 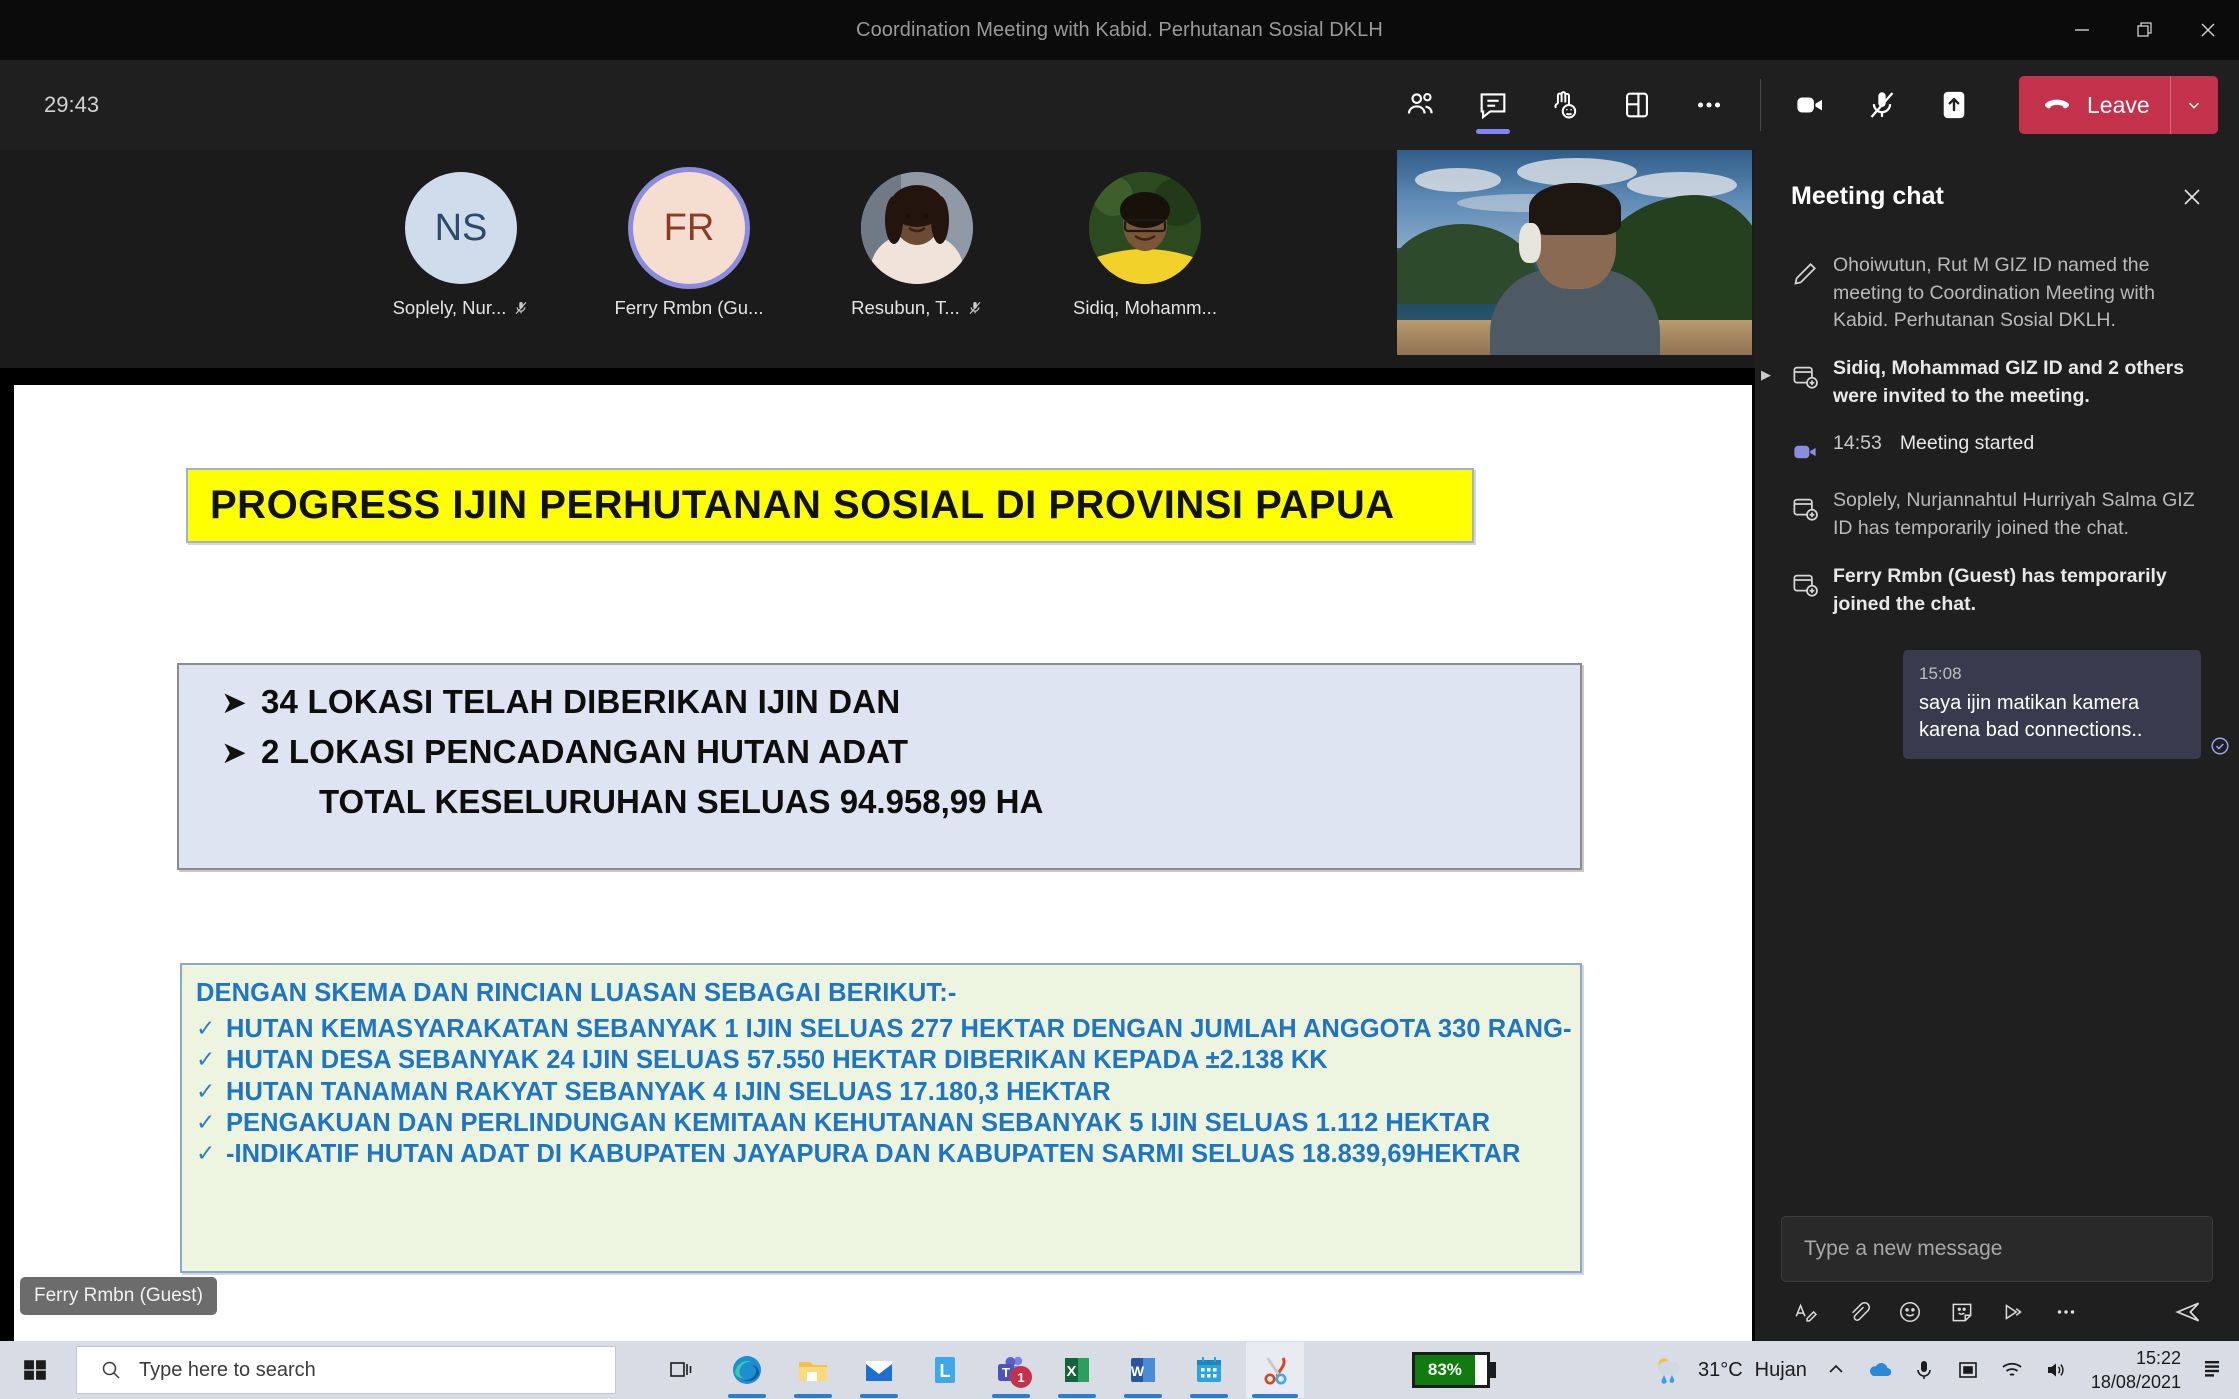 I want to click on chat-compose-area: Type a new message, so click(x=1997, y=1274).